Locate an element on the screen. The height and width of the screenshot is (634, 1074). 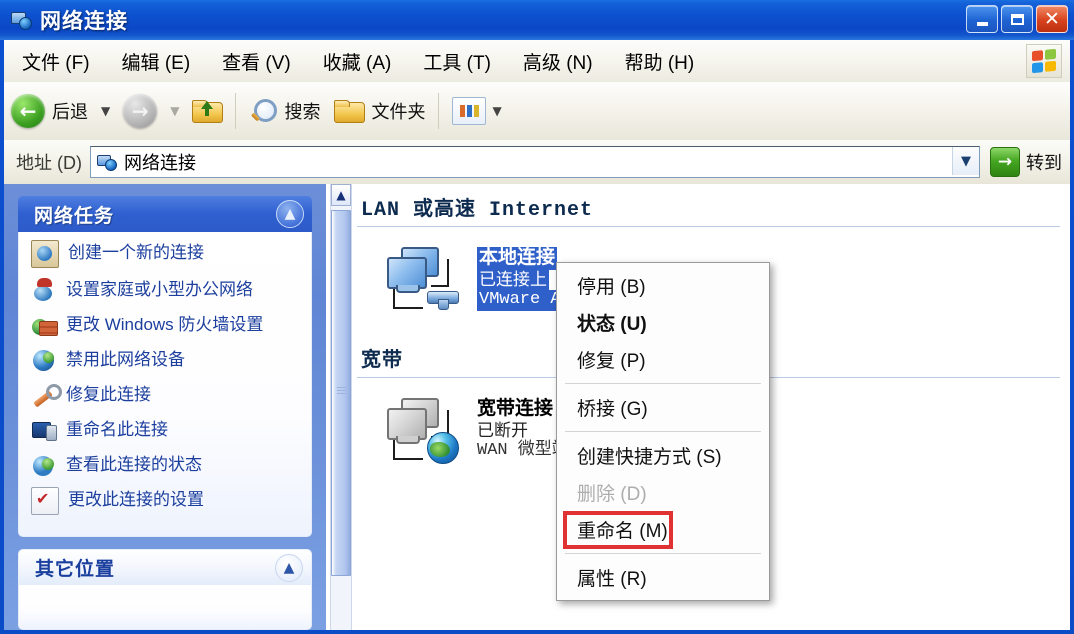
network-plug-icon is located at coordinates (443, 298).